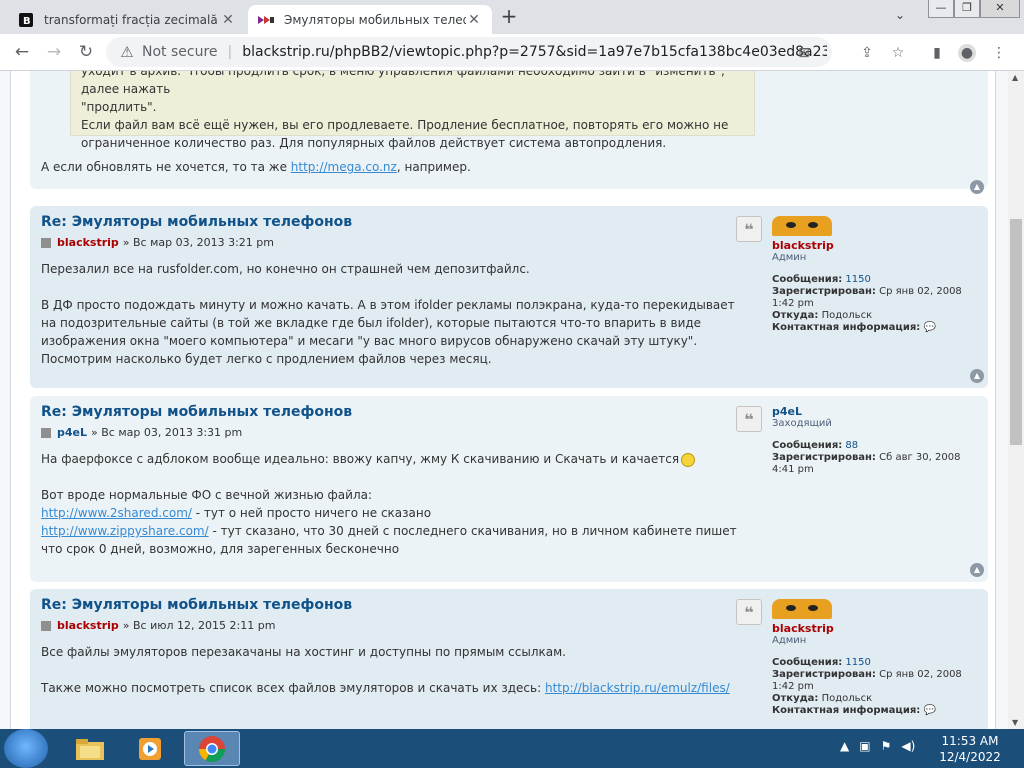  I want to click on zippyshare-link: http://www.zippyshare.com/, so click(125, 531).